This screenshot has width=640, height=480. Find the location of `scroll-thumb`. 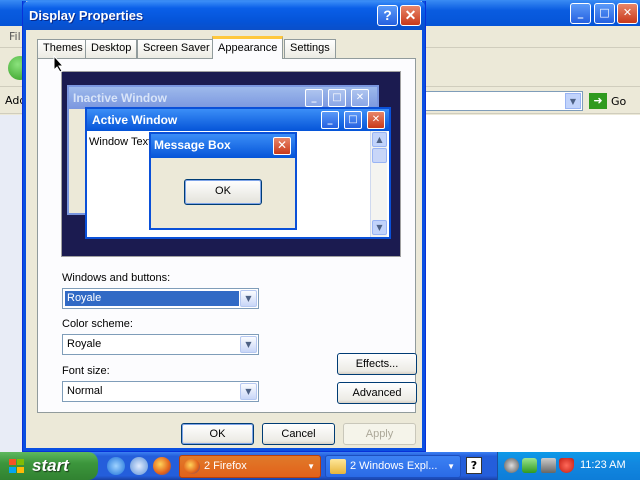

scroll-thumb is located at coordinates (379, 155).